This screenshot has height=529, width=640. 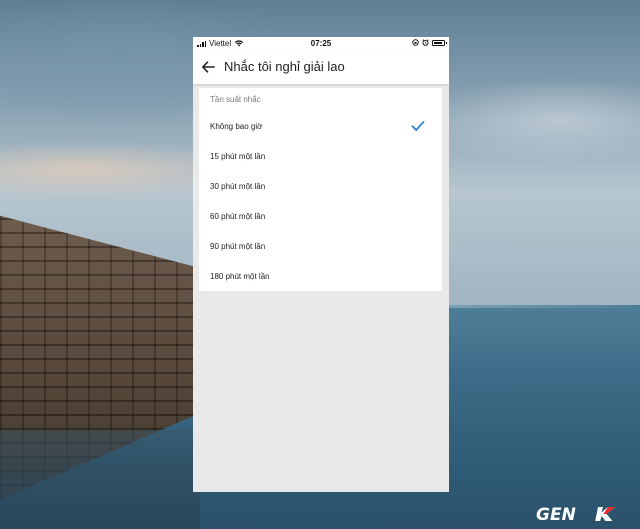 I want to click on option-label: 15 phút một lần, so click(x=238, y=156).